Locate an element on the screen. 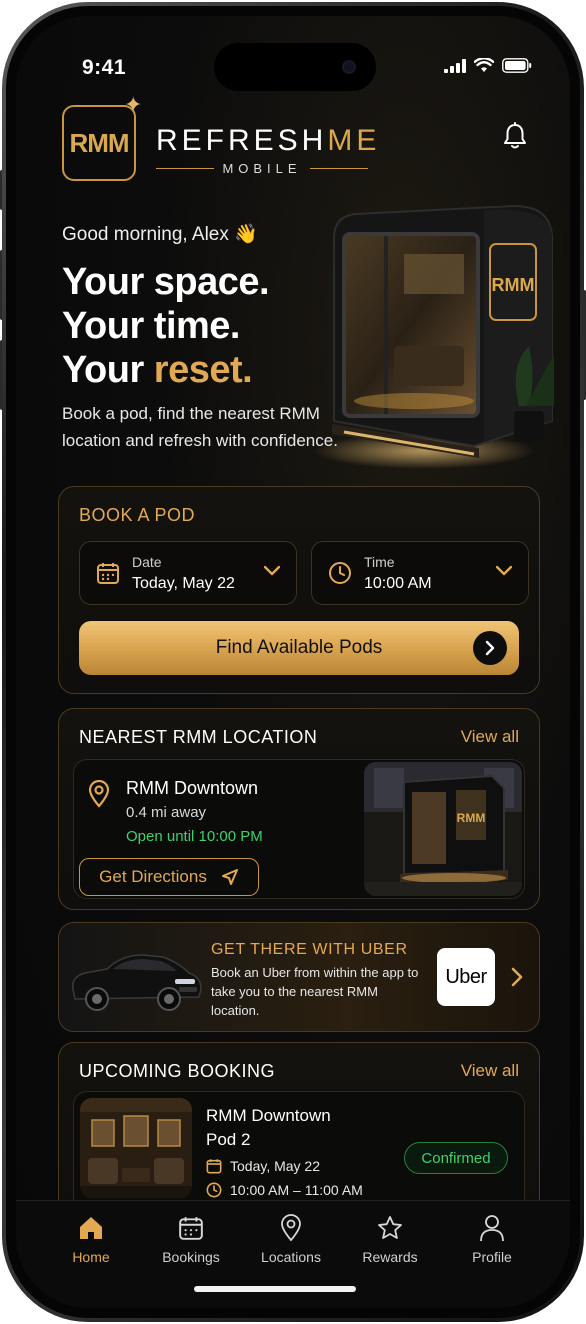 This screenshot has height=1324, width=586. hero-headline: Your space. Your time. Your reset. is located at coordinates (166, 326).